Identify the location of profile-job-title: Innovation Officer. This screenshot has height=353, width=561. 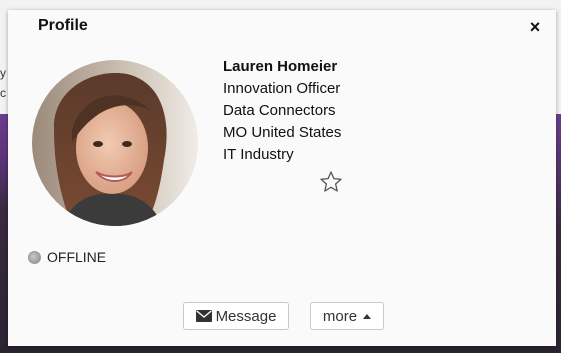
(282, 88).